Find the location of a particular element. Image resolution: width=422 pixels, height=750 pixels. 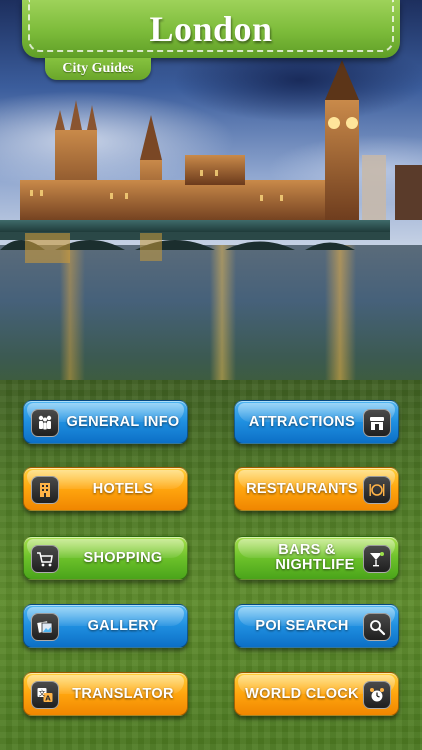

translate-icon: 文 A is located at coordinates (45, 695).